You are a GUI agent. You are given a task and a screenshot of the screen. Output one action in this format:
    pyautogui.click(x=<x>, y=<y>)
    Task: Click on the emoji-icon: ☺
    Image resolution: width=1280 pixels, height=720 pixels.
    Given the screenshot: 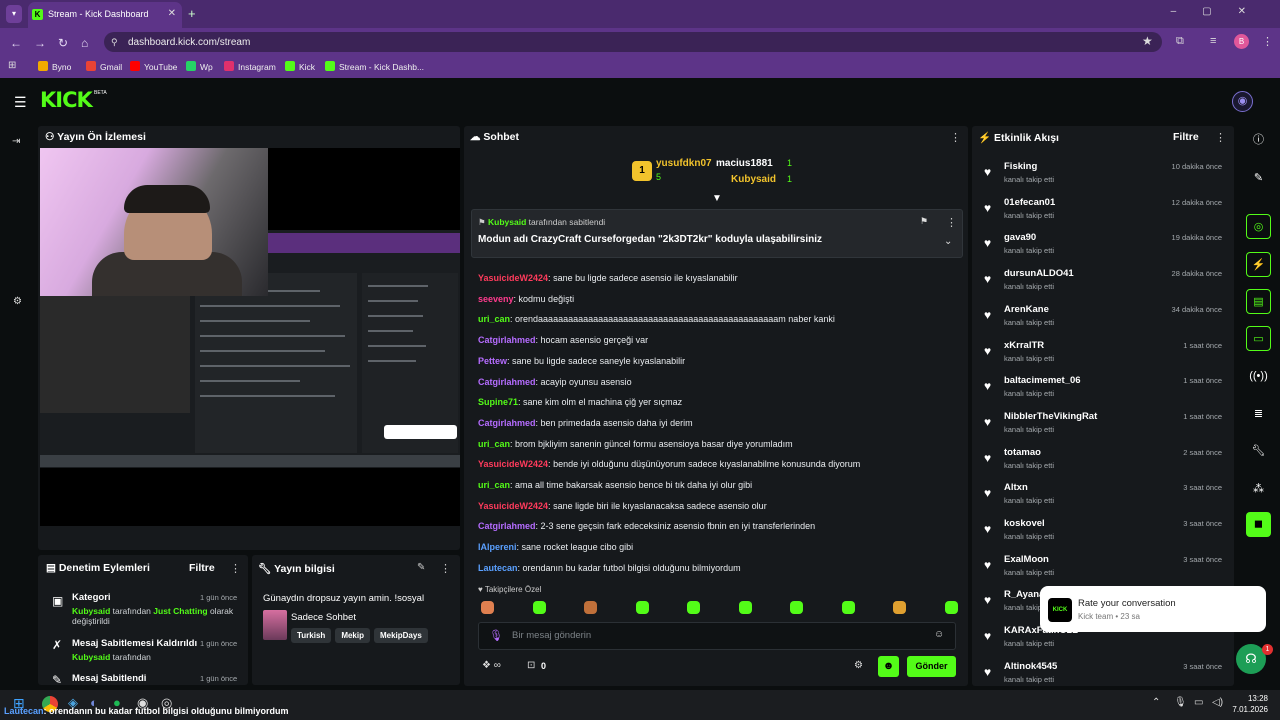 What is the action you would take?
    pyautogui.click(x=939, y=634)
    